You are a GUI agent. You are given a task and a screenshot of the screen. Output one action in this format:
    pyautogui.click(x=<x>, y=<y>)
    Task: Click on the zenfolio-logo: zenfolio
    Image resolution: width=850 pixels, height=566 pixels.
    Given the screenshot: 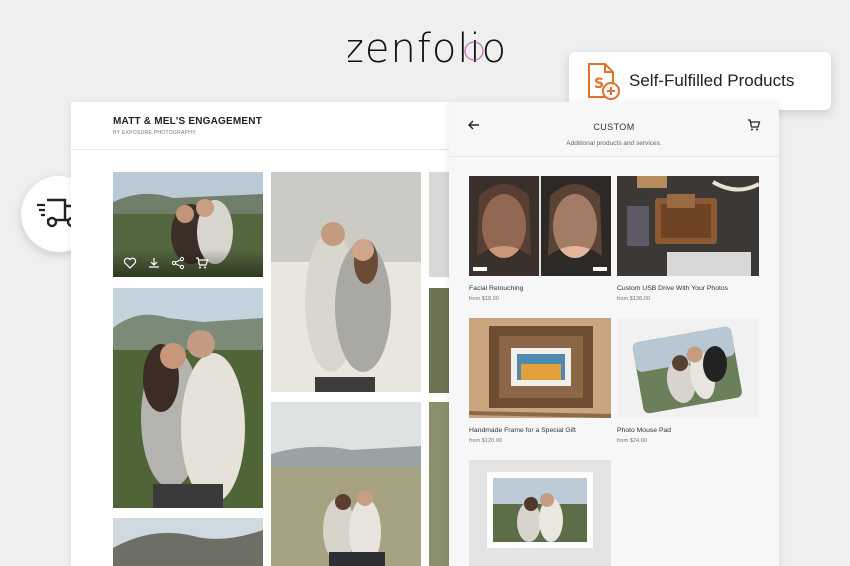 What is the action you would take?
    pyautogui.click(x=424, y=48)
    